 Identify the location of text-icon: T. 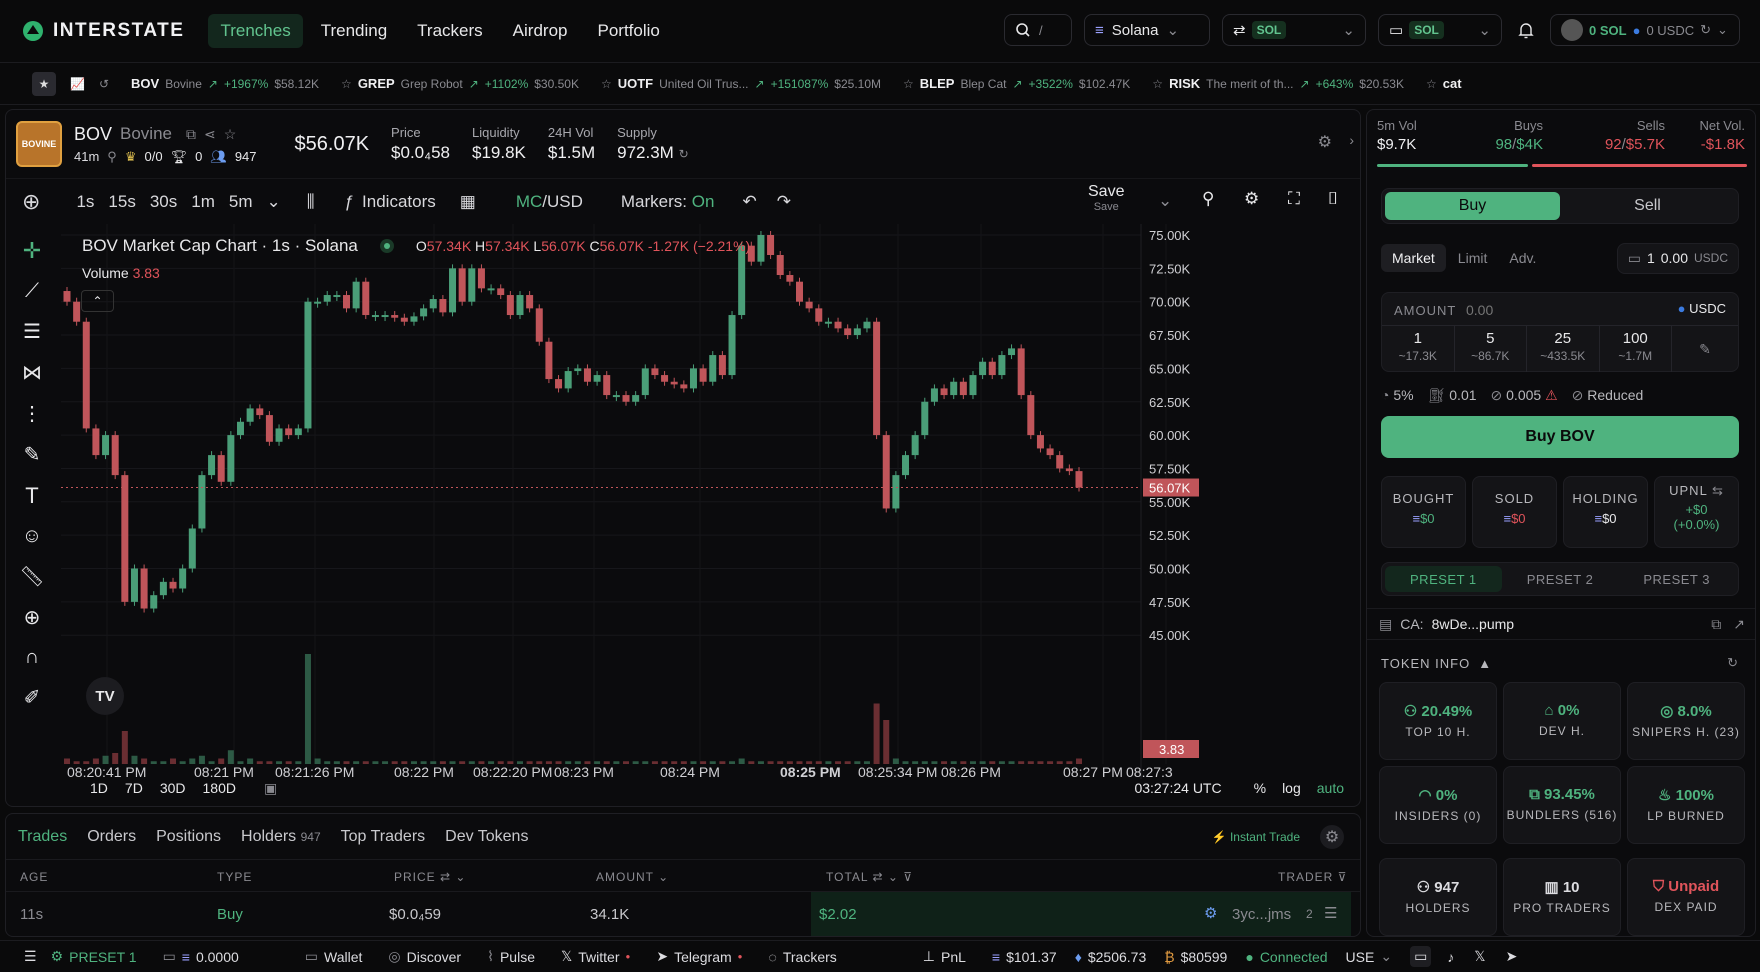
(31, 496).